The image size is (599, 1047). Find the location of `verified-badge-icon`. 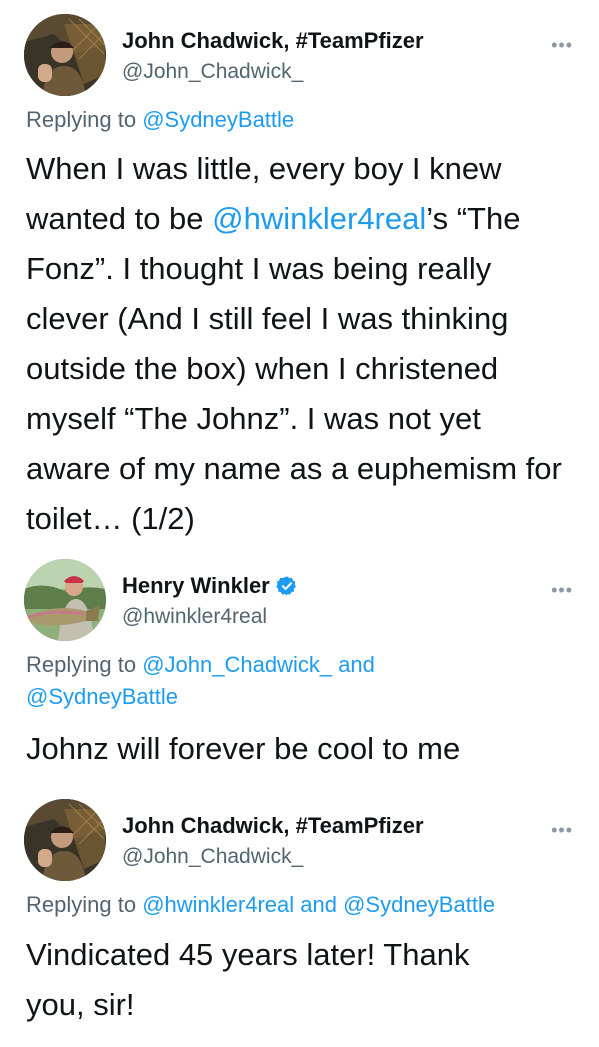

verified-badge-icon is located at coordinates (287, 586).